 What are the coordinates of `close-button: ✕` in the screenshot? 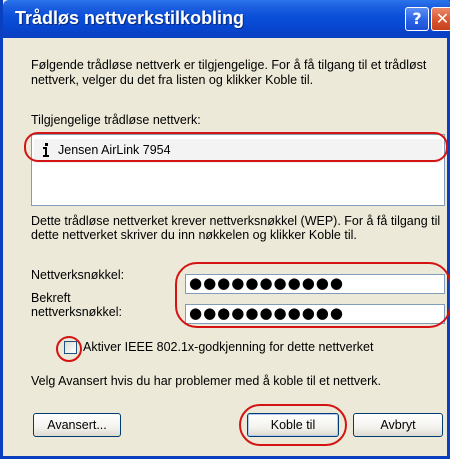 It's located at (440, 19).